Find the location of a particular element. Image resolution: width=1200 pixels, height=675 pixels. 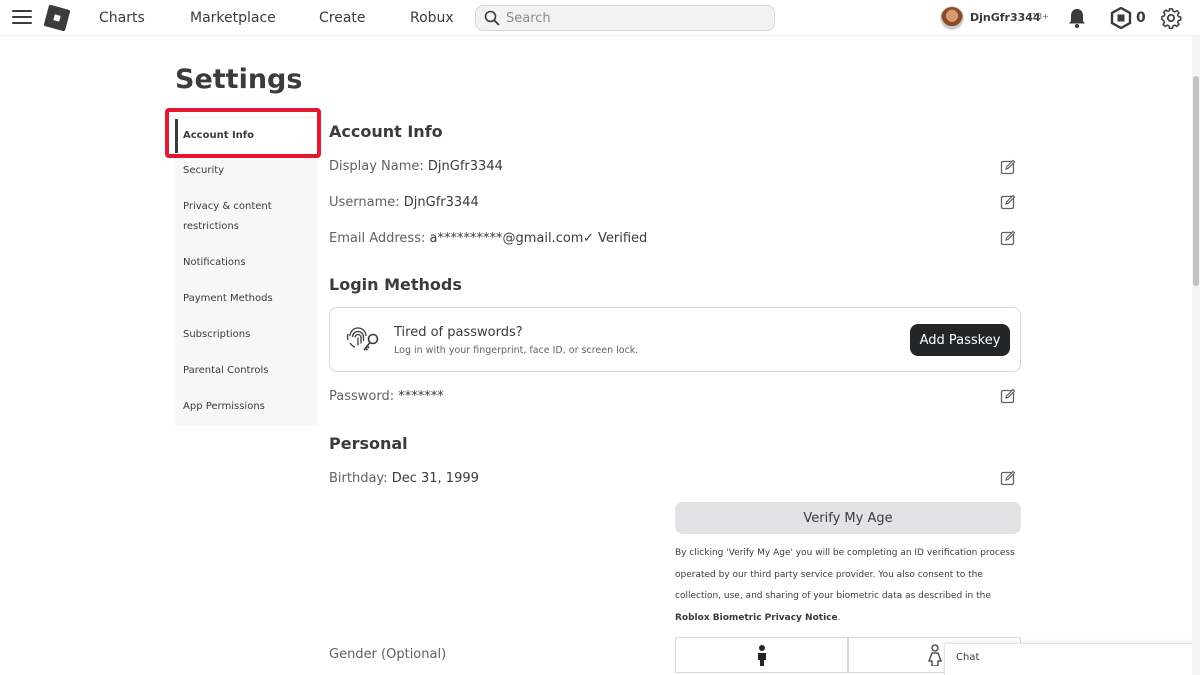

fingerprint-key-icon is located at coordinates (362, 339).